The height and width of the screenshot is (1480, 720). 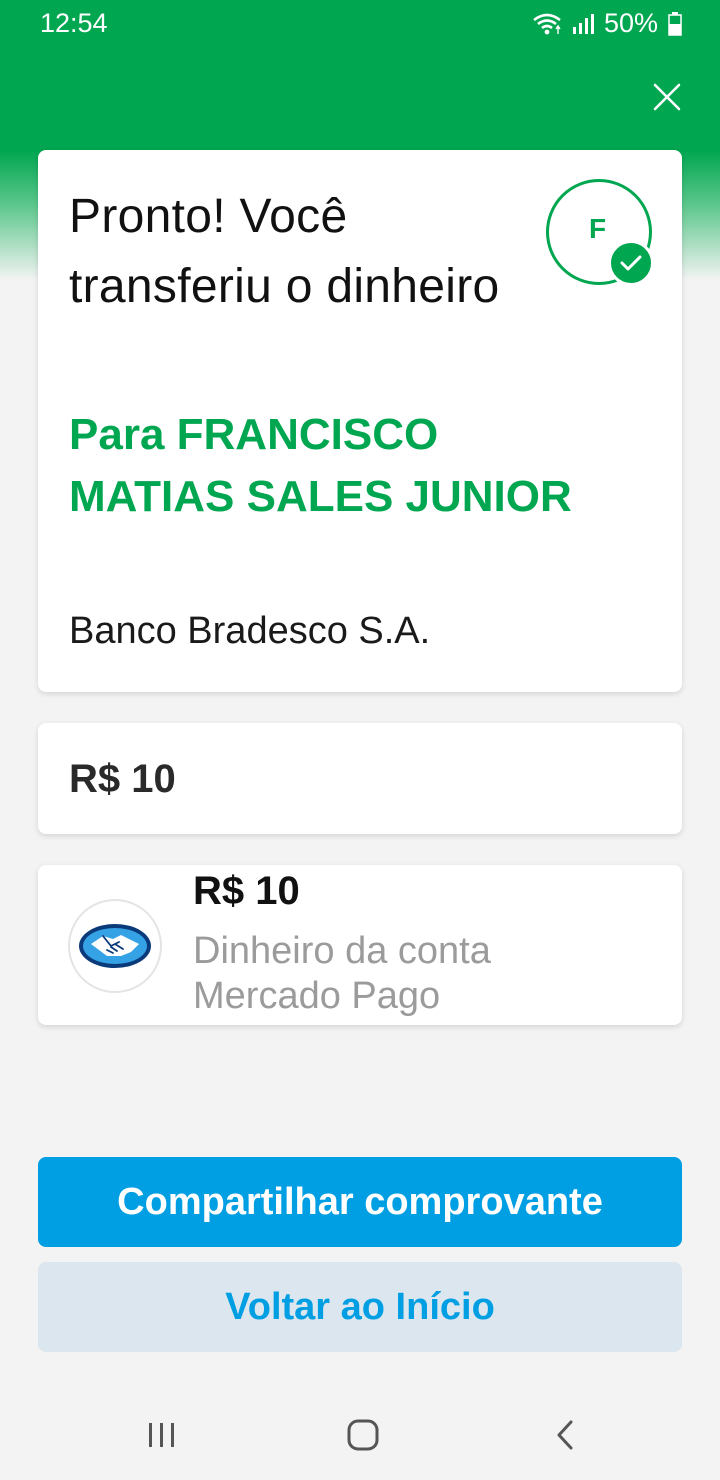 I want to click on back-button, so click(x=565, y=1437).